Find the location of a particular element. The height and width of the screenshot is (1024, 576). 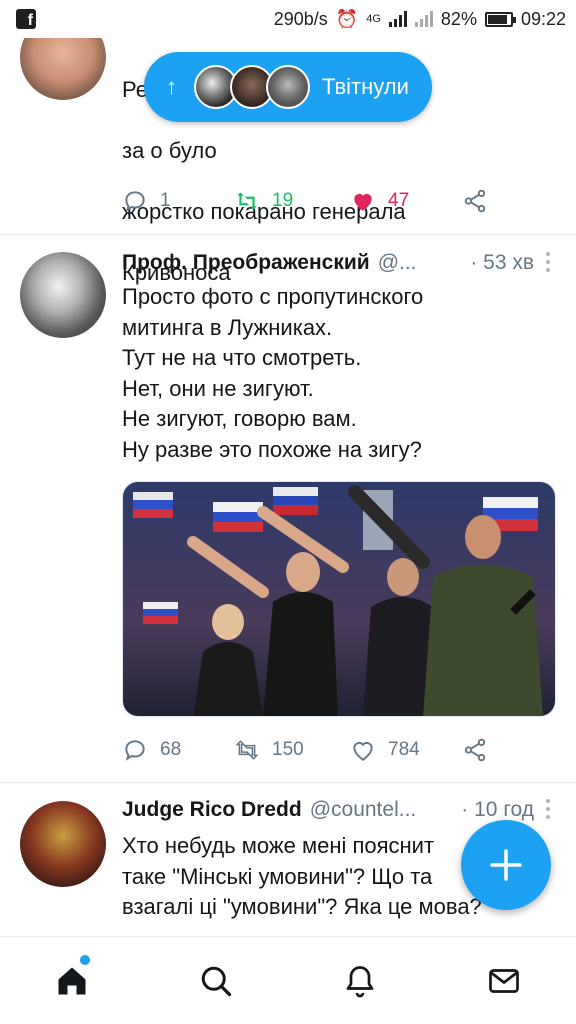

mail-icon is located at coordinates (504, 981).